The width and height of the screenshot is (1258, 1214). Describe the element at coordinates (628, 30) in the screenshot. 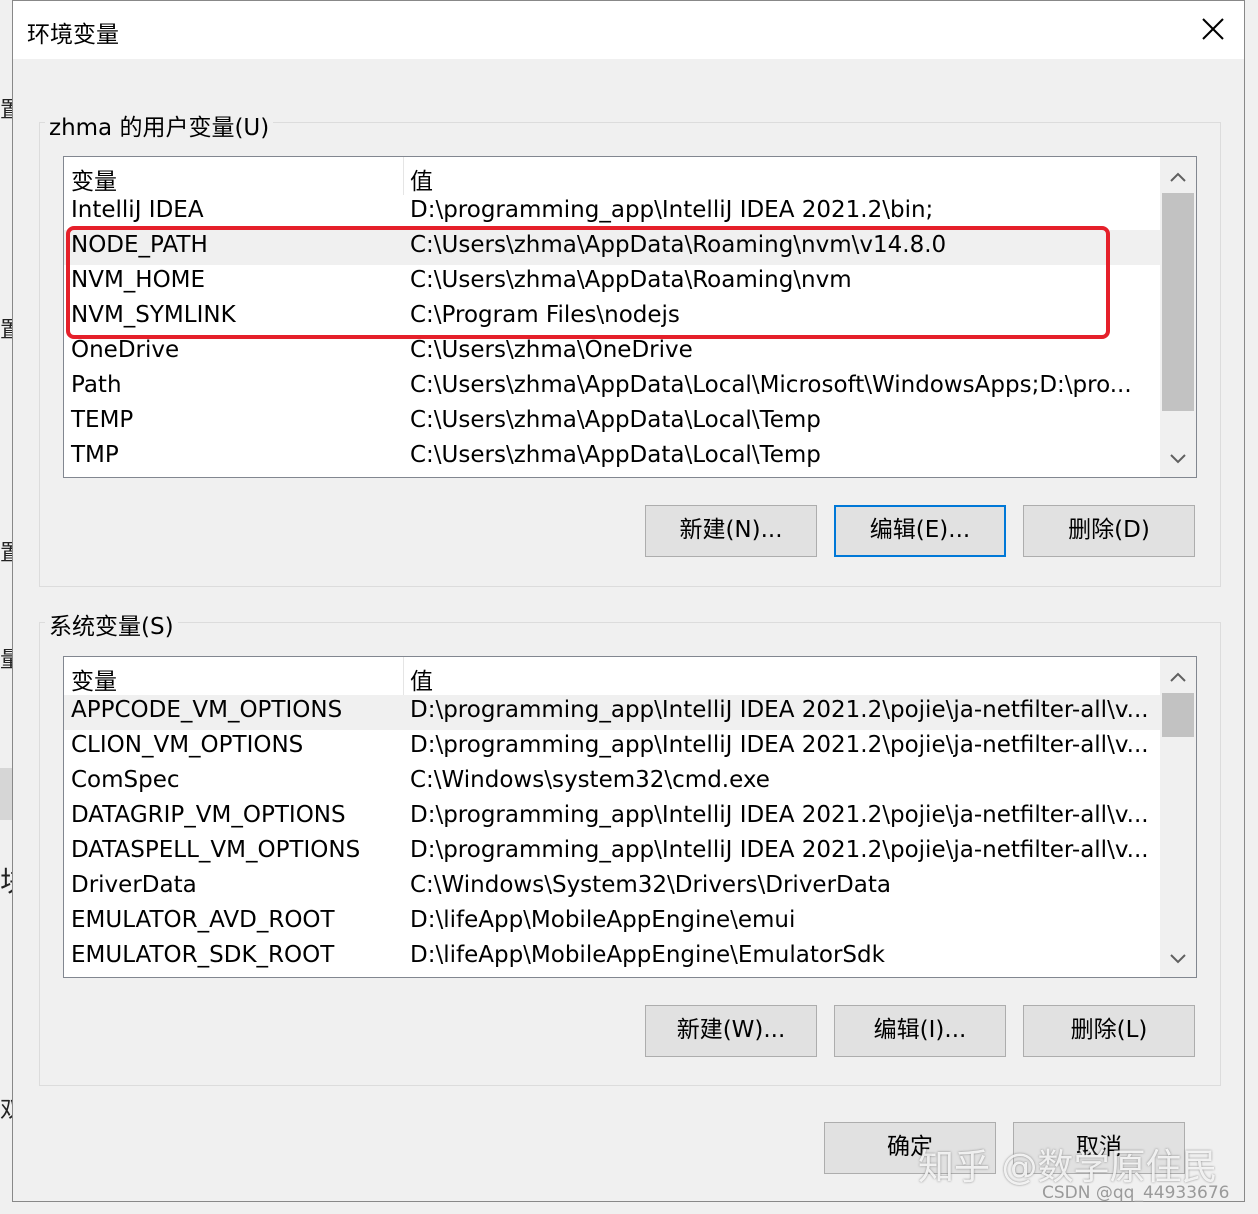

I see `title-bar: 环境变量` at that location.